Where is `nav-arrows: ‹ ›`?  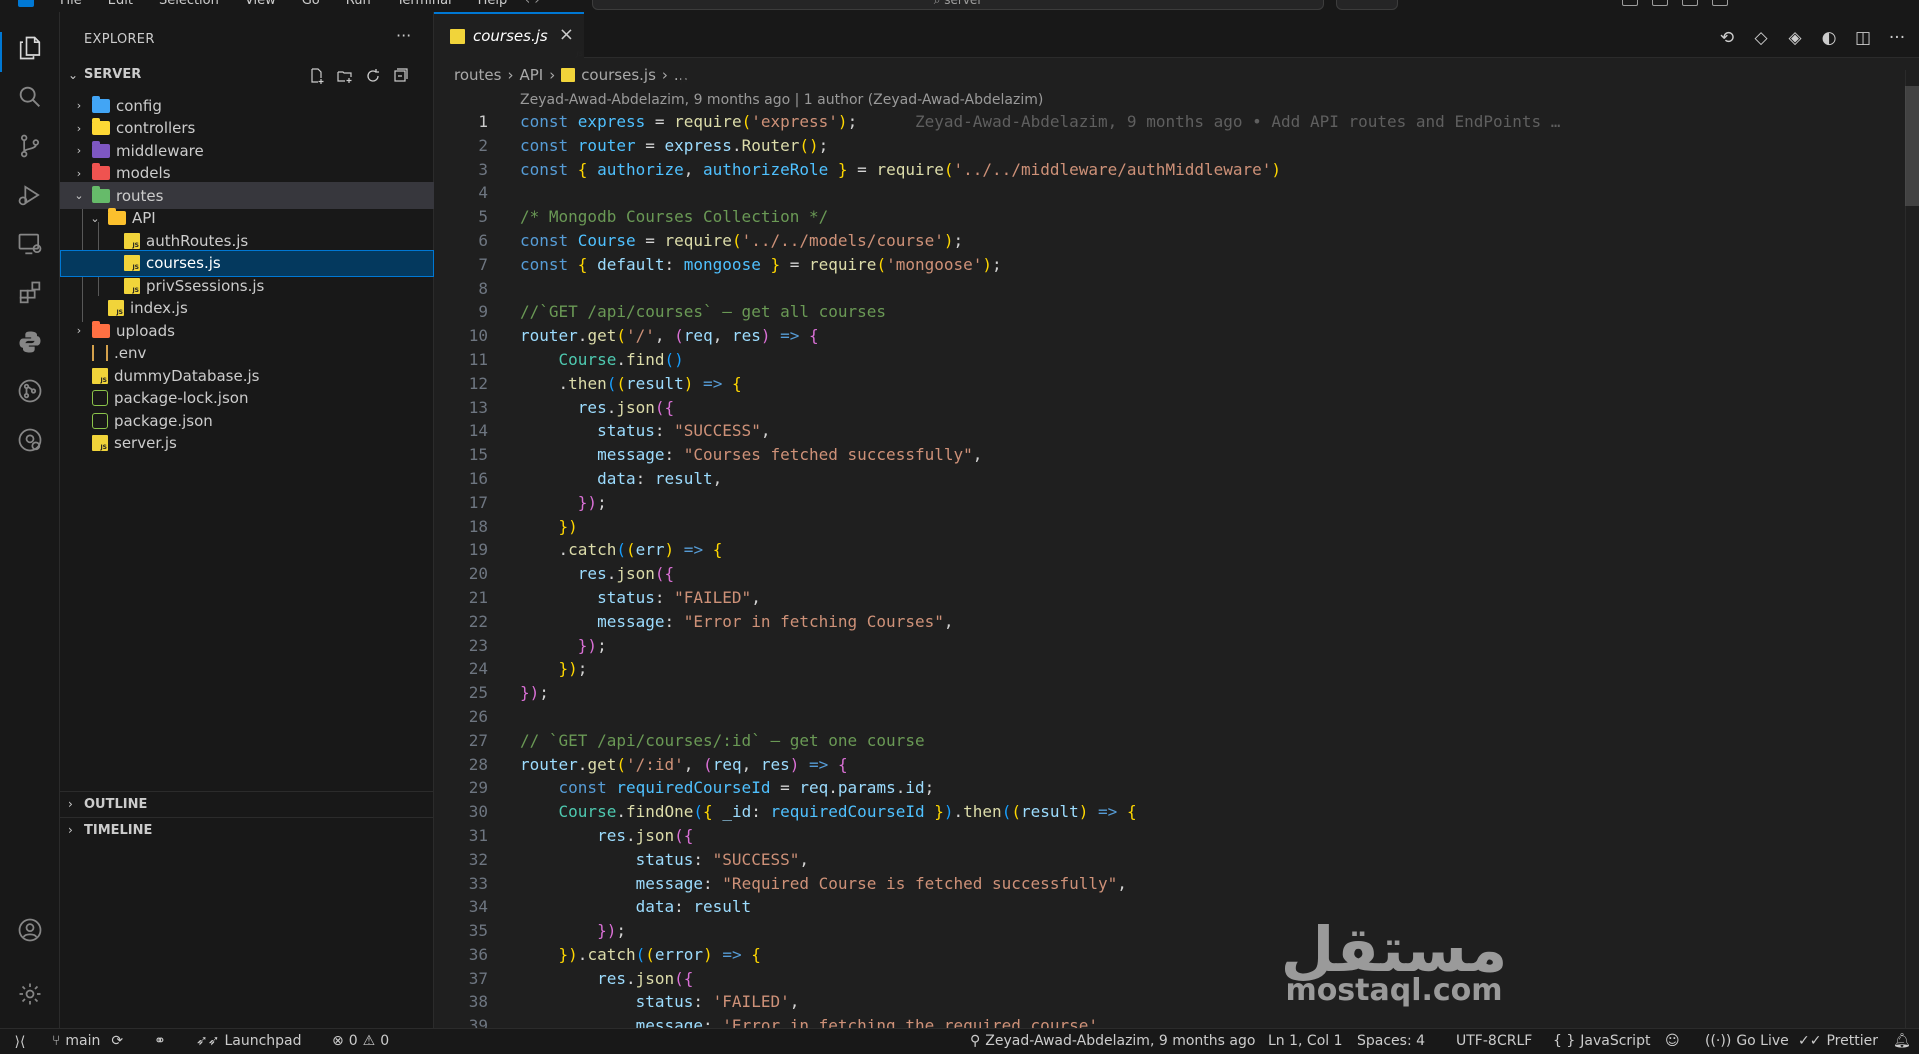
nav-arrows: ‹ › is located at coordinates (532, 4).